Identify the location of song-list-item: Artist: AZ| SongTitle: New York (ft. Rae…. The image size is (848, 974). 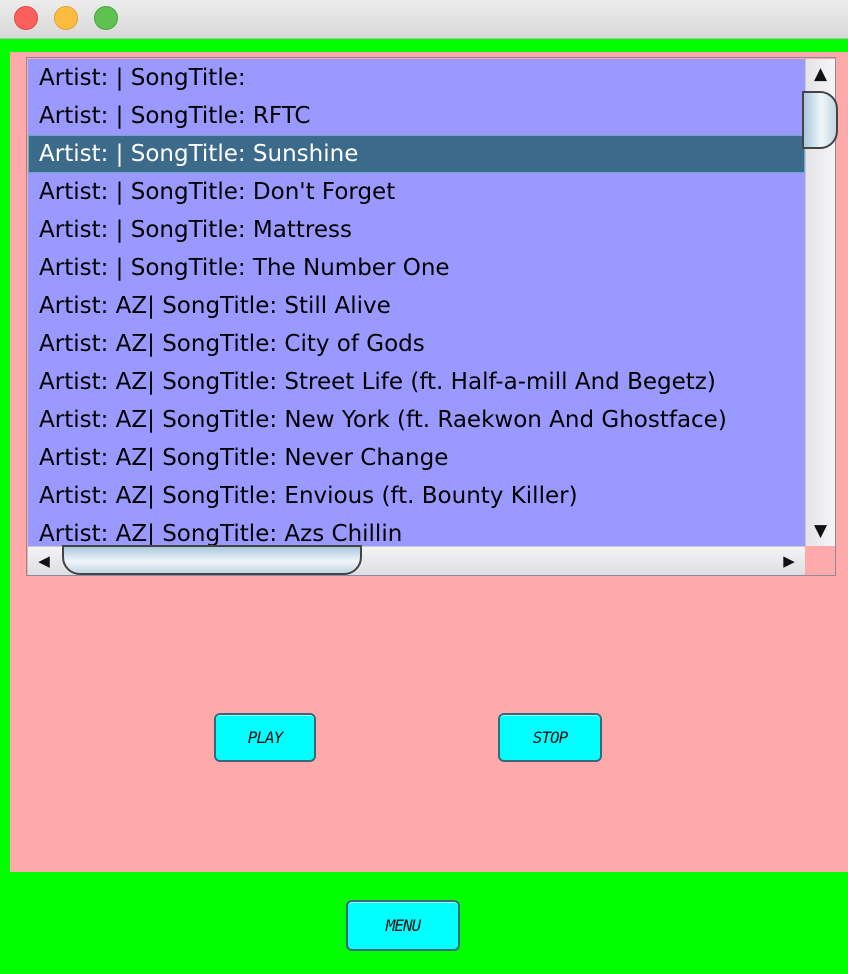
(416, 420).